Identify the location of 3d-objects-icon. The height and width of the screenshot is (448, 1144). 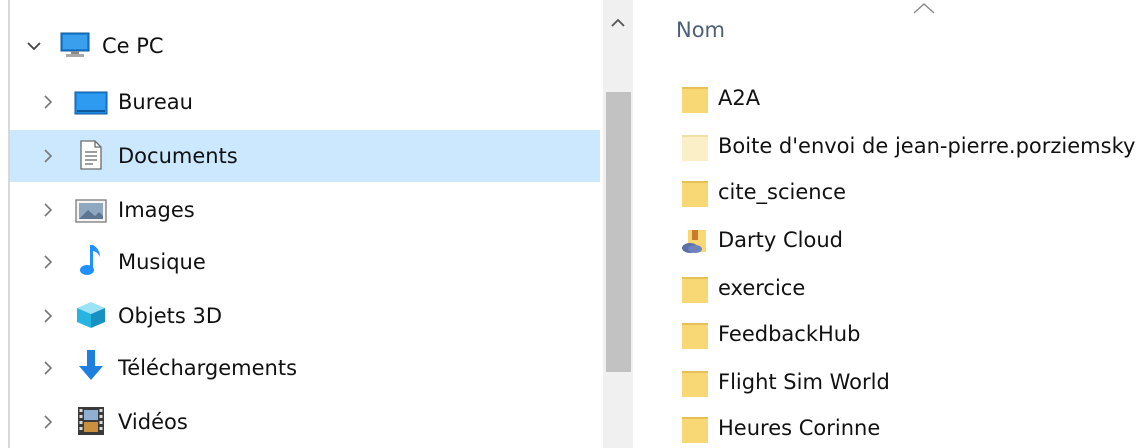
(91, 315).